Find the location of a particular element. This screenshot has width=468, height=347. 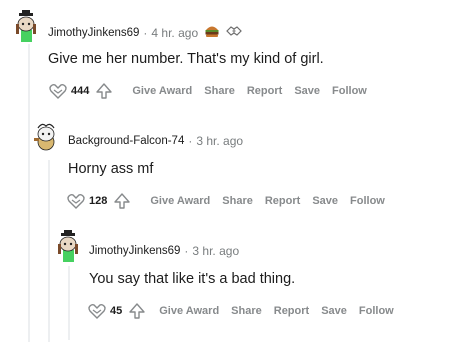

comment-body: Horny ass mf is located at coordinates (111, 169).